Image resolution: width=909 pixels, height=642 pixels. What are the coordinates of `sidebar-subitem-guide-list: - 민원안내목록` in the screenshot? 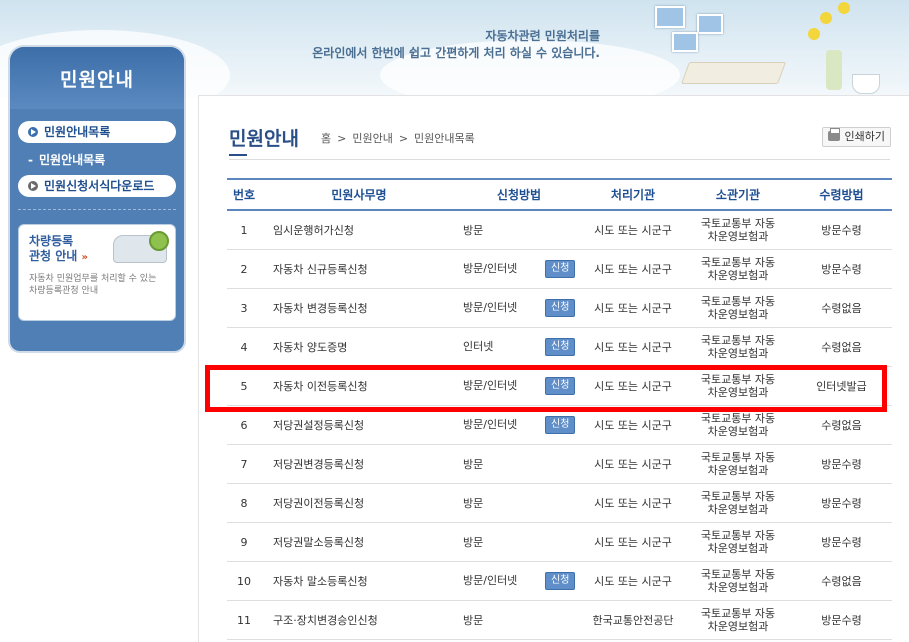 It's located at (97, 160).